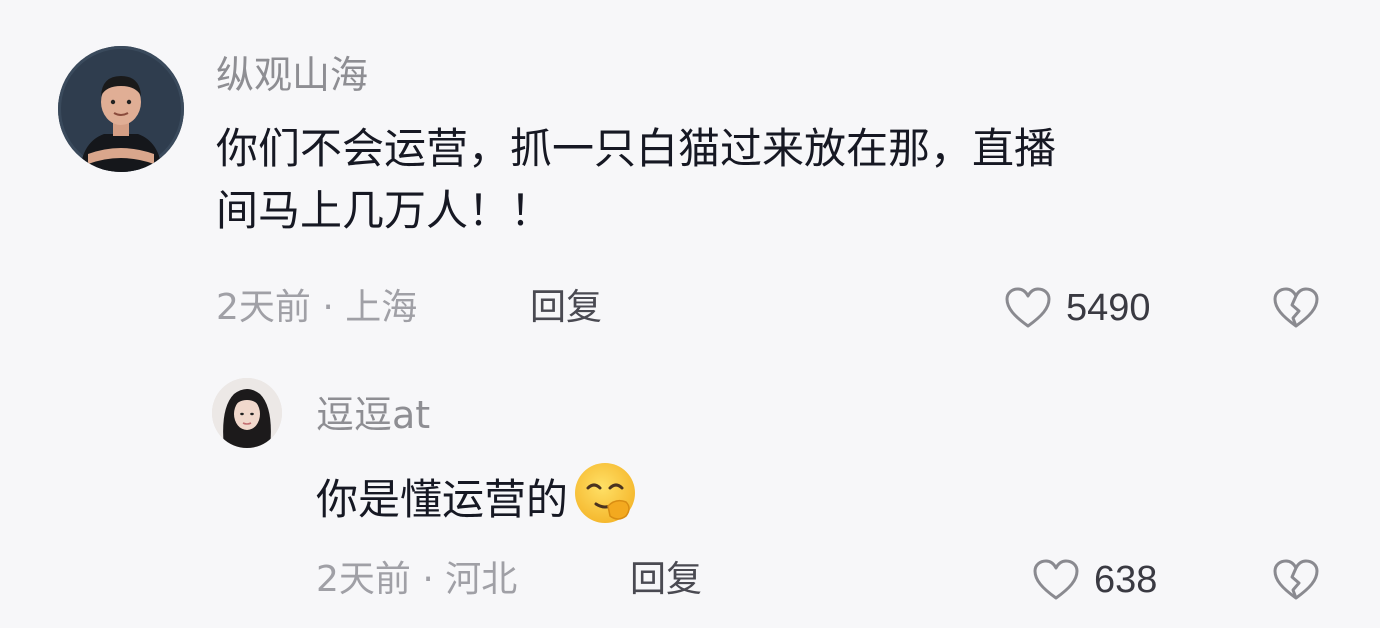 Image resolution: width=1380 pixels, height=628 pixels. Describe the element at coordinates (1126, 580) in the screenshot. I see `like-count: 638` at that location.